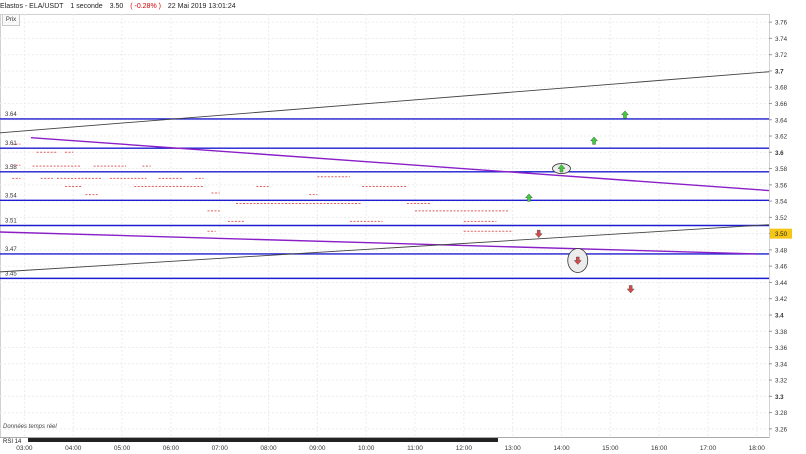 The image size is (806, 454). What do you see at coordinates (122, 448) in the screenshot?
I see `x-tick-label: 05:00` at bounding box center [122, 448].